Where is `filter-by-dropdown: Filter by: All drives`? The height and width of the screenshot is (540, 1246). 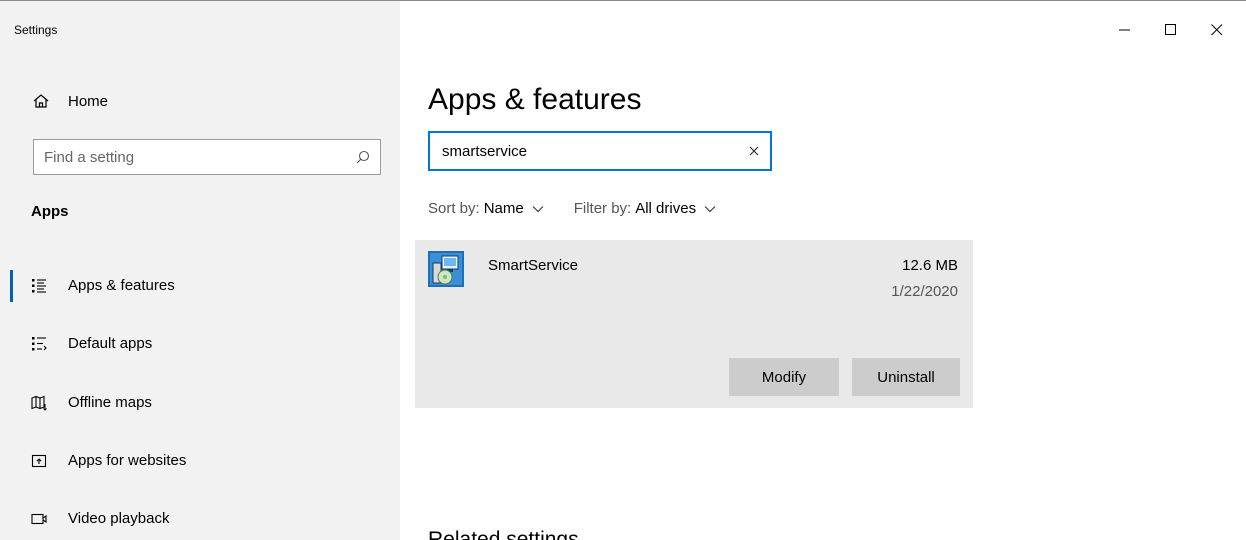 filter-by-dropdown: Filter by: All drives is located at coordinates (645, 208).